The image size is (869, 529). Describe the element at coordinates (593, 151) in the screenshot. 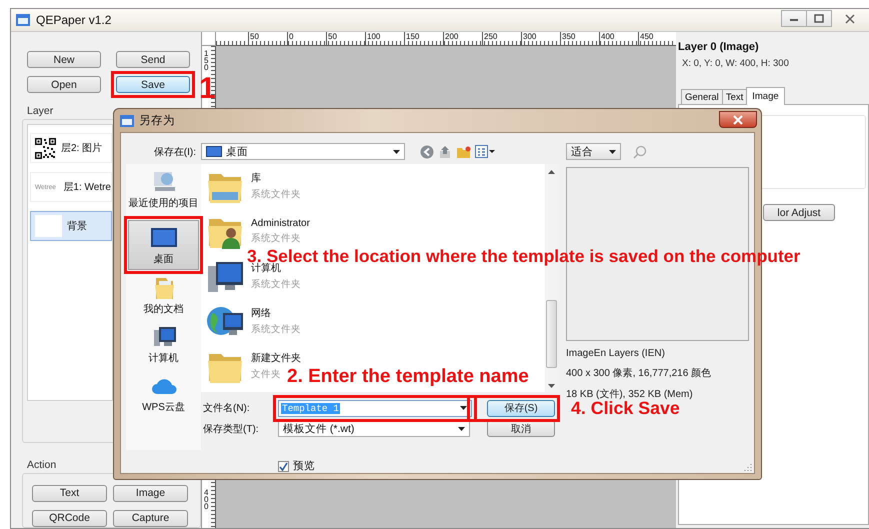

I see `view-dropdown: 适合` at that location.